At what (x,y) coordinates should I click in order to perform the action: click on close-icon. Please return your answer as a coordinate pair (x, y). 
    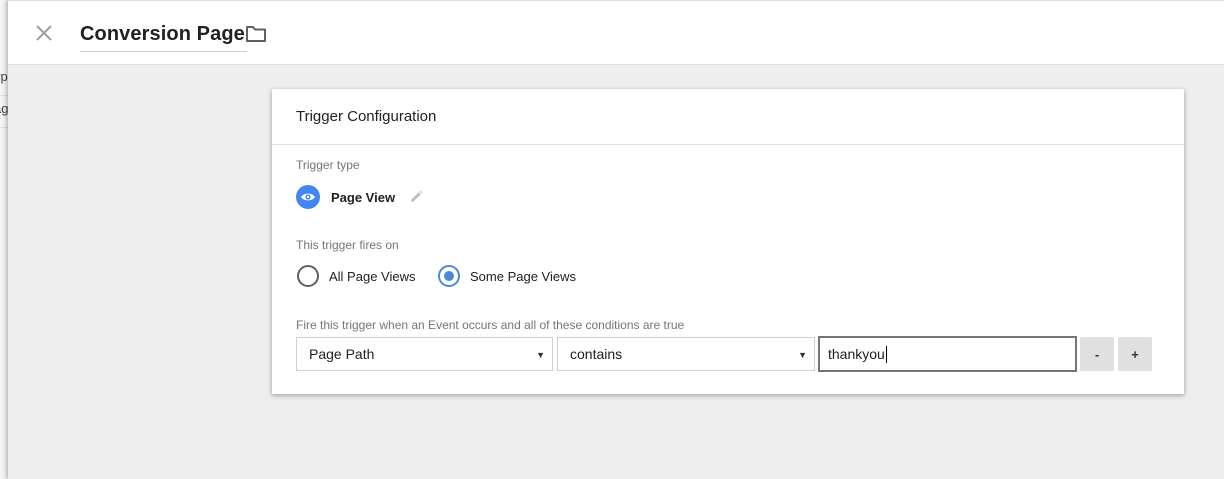
    Looking at the image, I should click on (44, 33).